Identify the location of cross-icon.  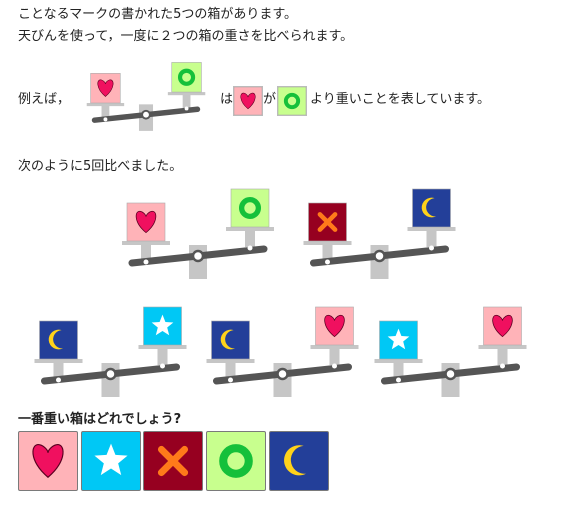
(173, 461).